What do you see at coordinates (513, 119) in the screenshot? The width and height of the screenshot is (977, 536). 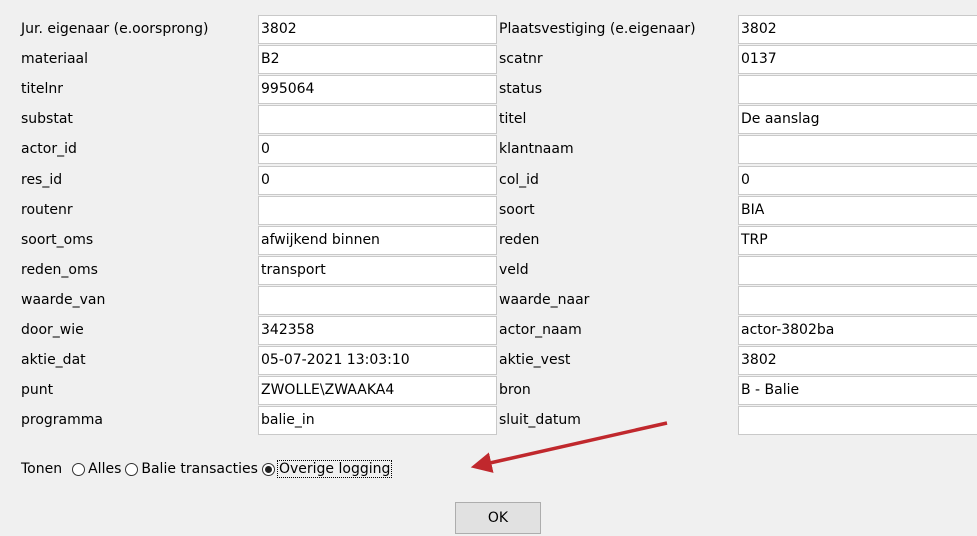 I see `field-label: titel` at bounding box center [513, 119].